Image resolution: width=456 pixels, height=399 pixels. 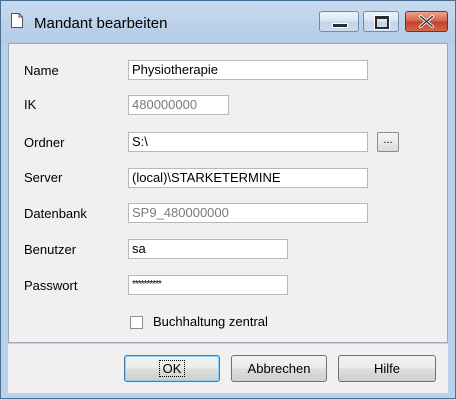 What do you see at coordinates (136, 322) in the screenshot?
I see `buchhaltung-checkbox` at bounding box center [136, 322].